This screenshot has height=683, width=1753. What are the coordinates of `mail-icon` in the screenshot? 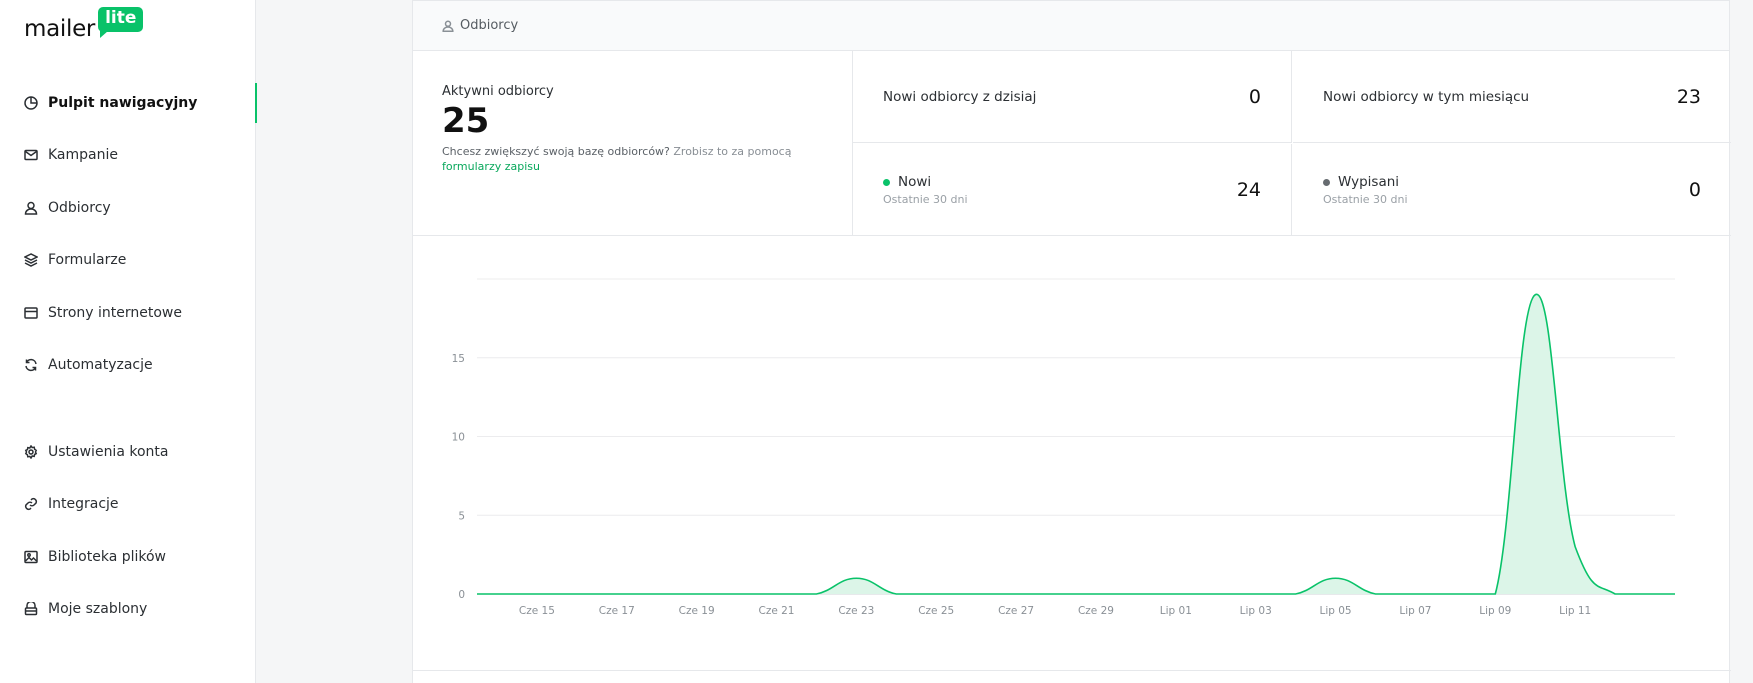 It's located at (31, 155).